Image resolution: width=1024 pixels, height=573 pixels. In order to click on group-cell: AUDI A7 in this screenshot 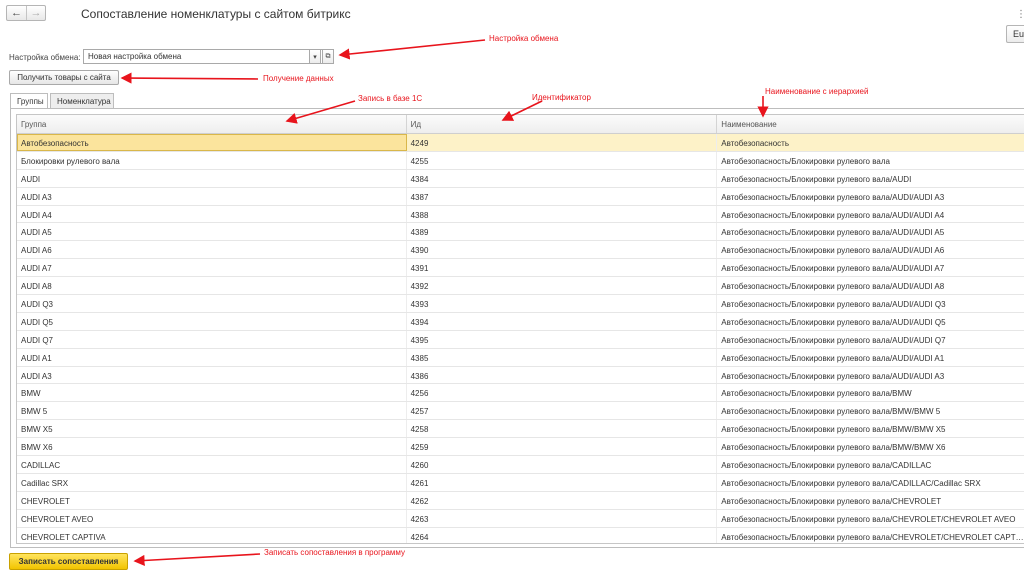, I will do `click(212, 268)`.